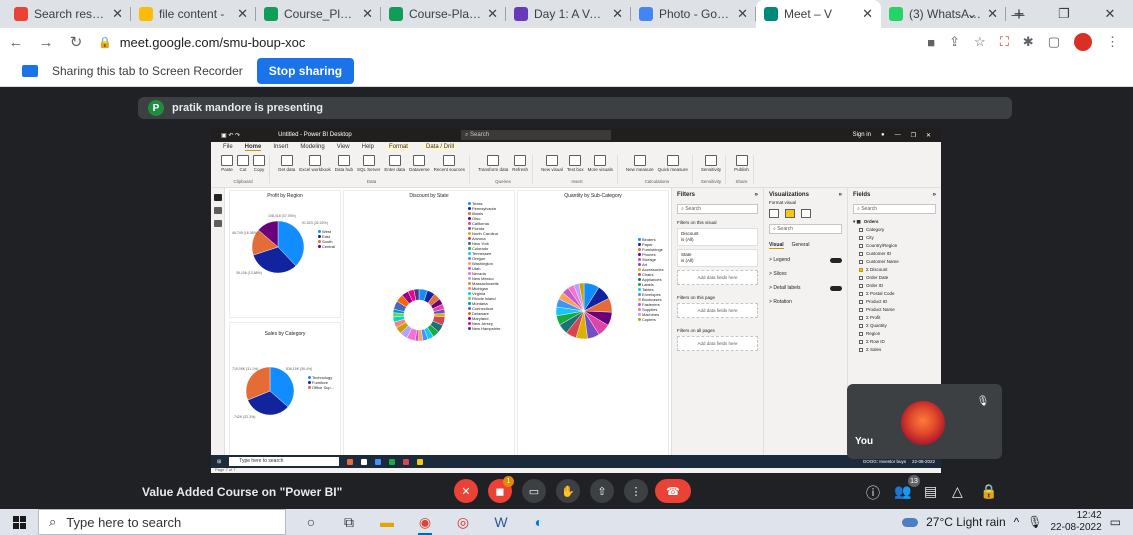 The width and height of the screenshot is (1133, 535). I want to click on task-view-icon: ⧉, so click(349, 522).